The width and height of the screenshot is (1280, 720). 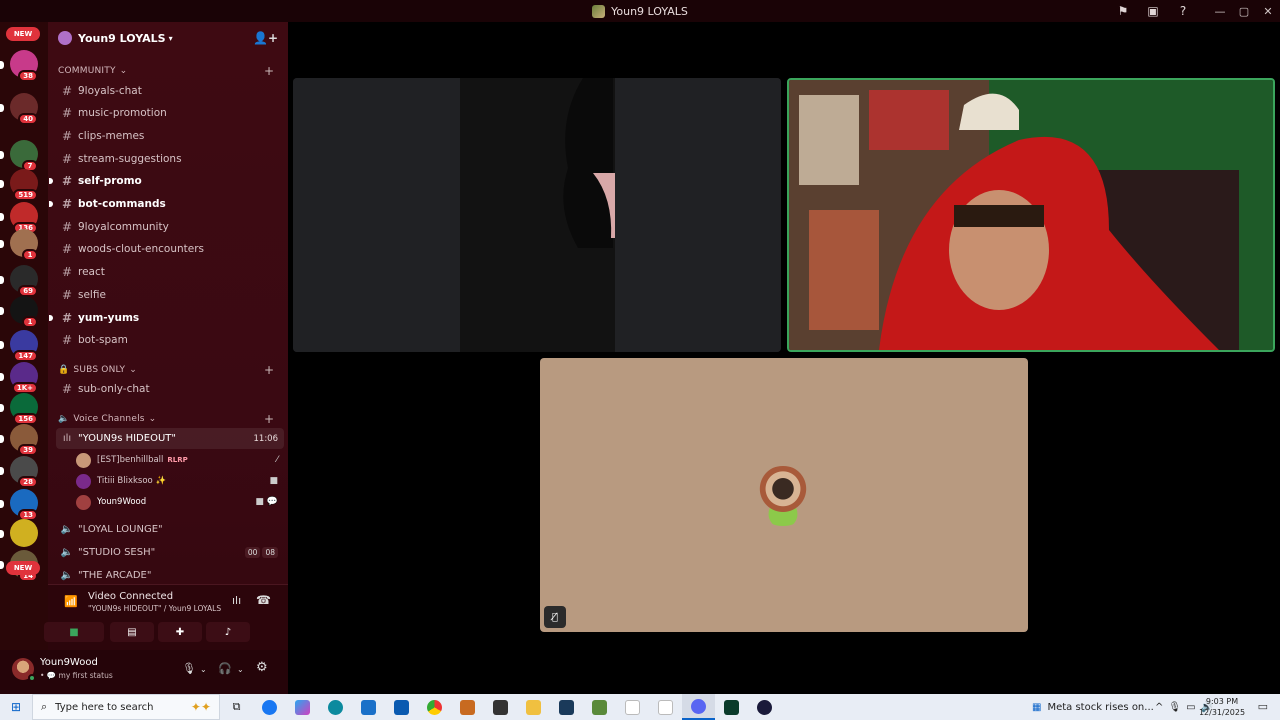 I want to click on windows-start-icon: ⊞, so click(x=16, y=707).